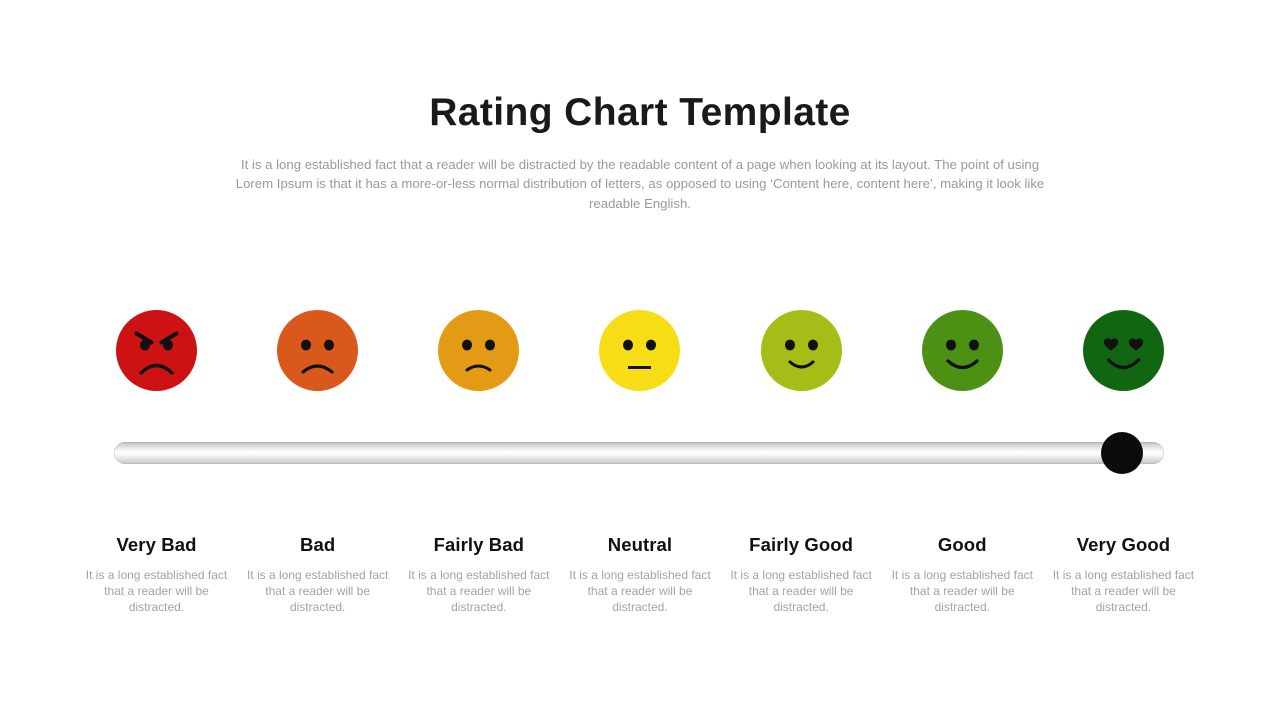 The image size is (1280, 720). I want to click on rating-label: Fairly Bad, so click(479, 544).